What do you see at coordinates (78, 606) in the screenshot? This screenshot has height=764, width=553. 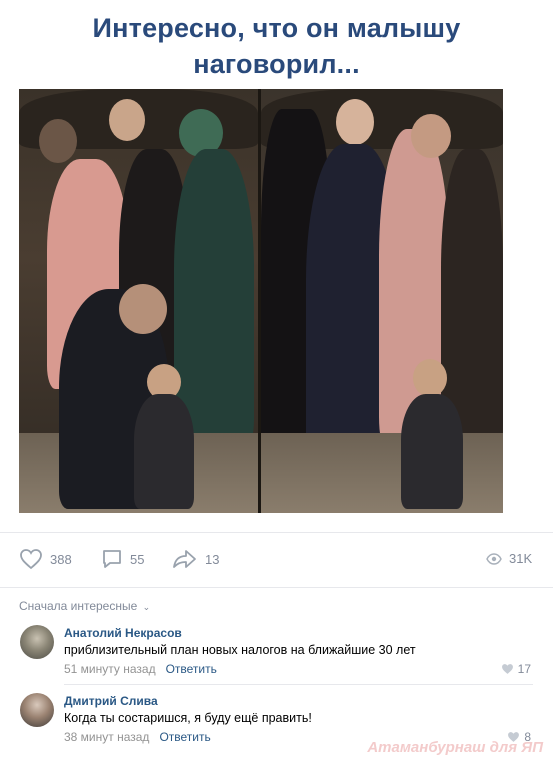 I see `sort-label: Сначала интересные` at bounding box center [78, 606].